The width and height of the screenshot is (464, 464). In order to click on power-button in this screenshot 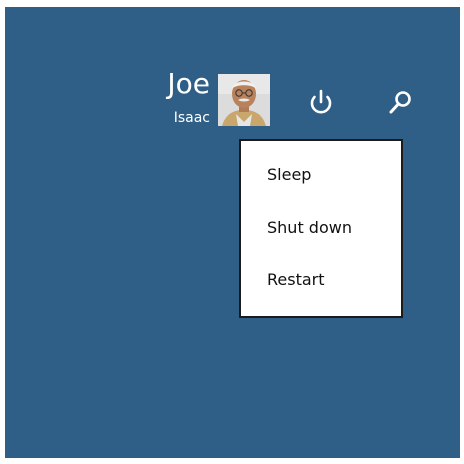, I will do `click(321, 103)`.